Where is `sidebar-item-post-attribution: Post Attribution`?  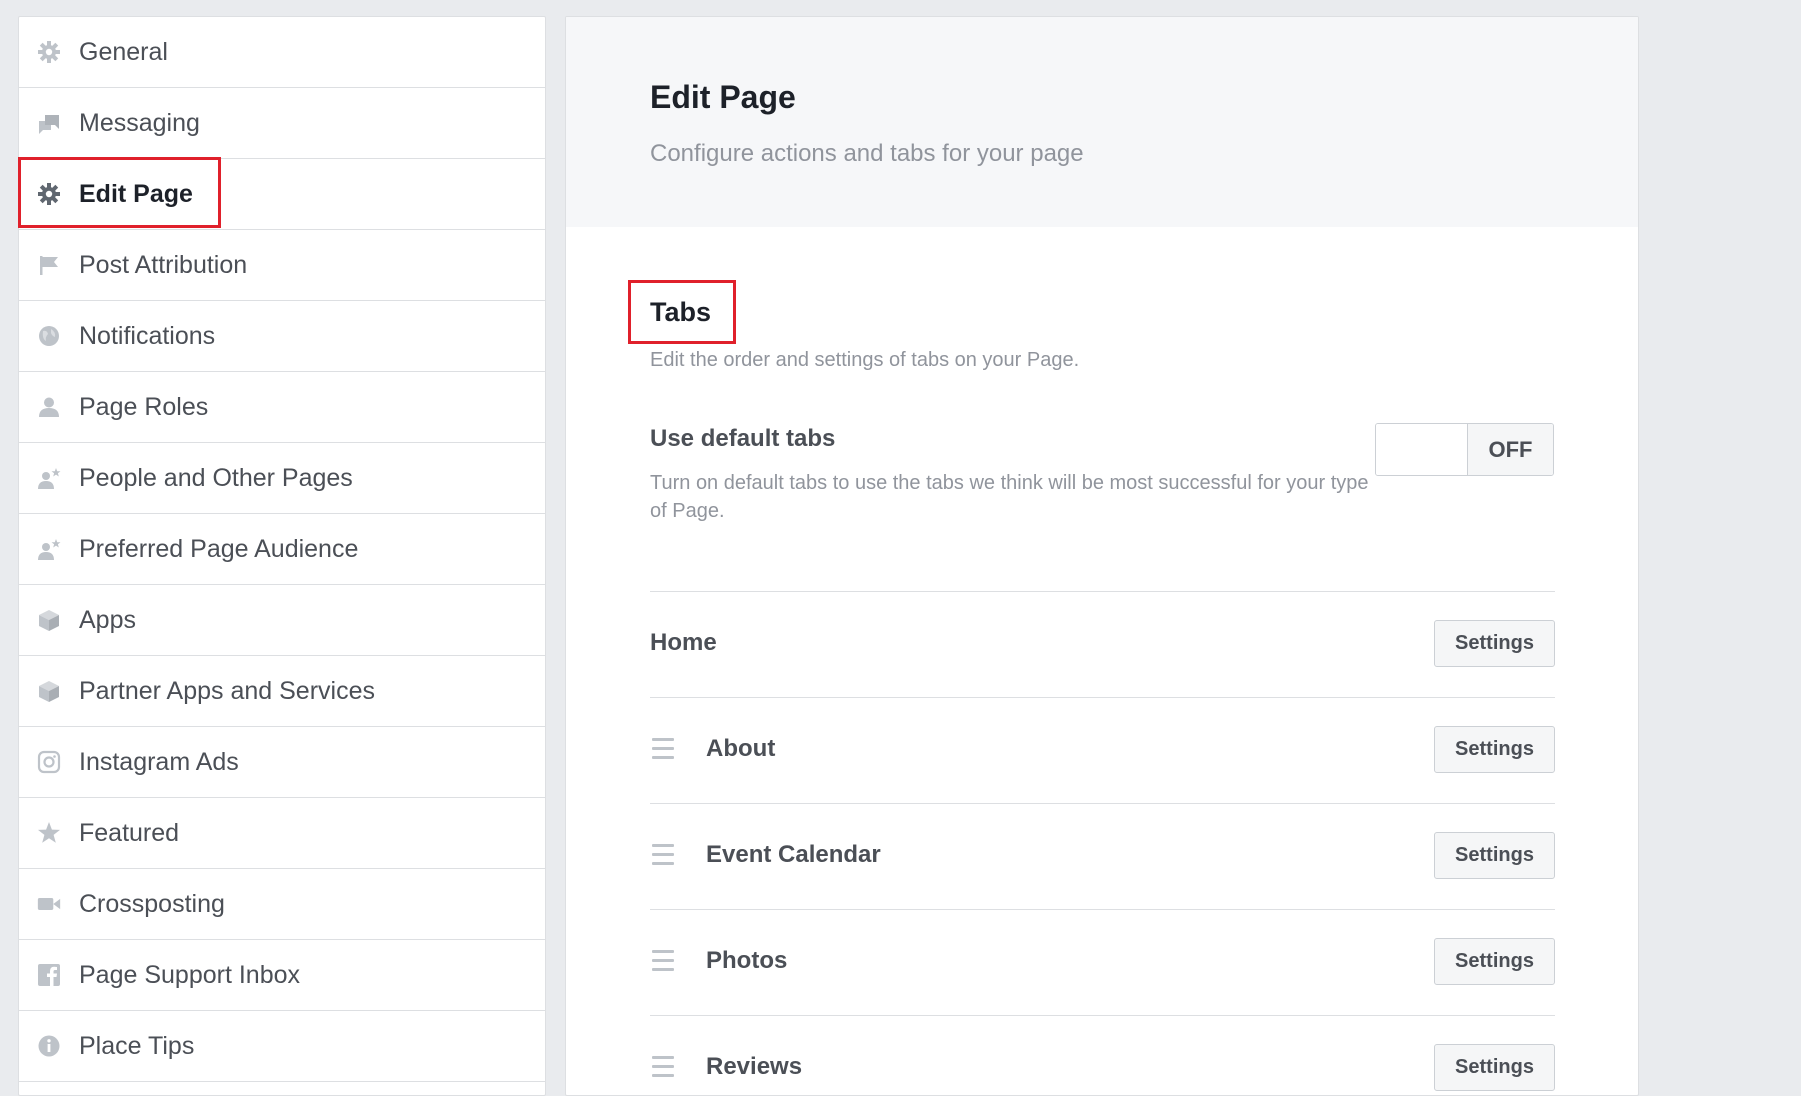
sidebar-item-post-attribution: Post Attribution is located at coordinates (282, 265).